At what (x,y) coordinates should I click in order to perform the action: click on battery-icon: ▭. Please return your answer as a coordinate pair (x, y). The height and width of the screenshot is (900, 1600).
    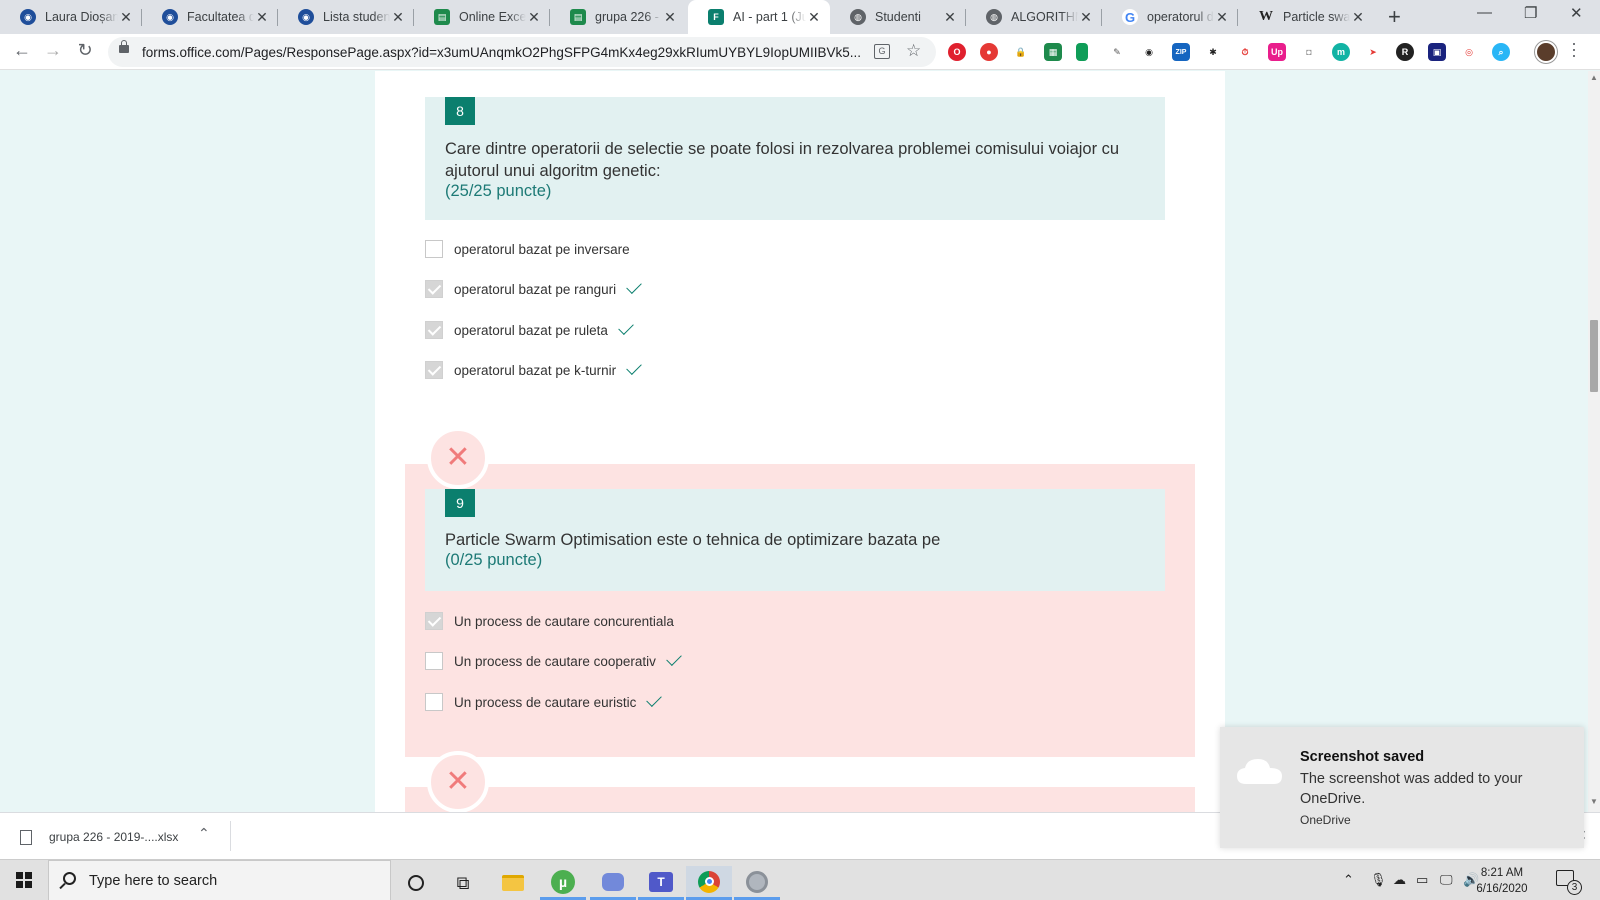
    Looking at the image, I should click on (1422, 880).